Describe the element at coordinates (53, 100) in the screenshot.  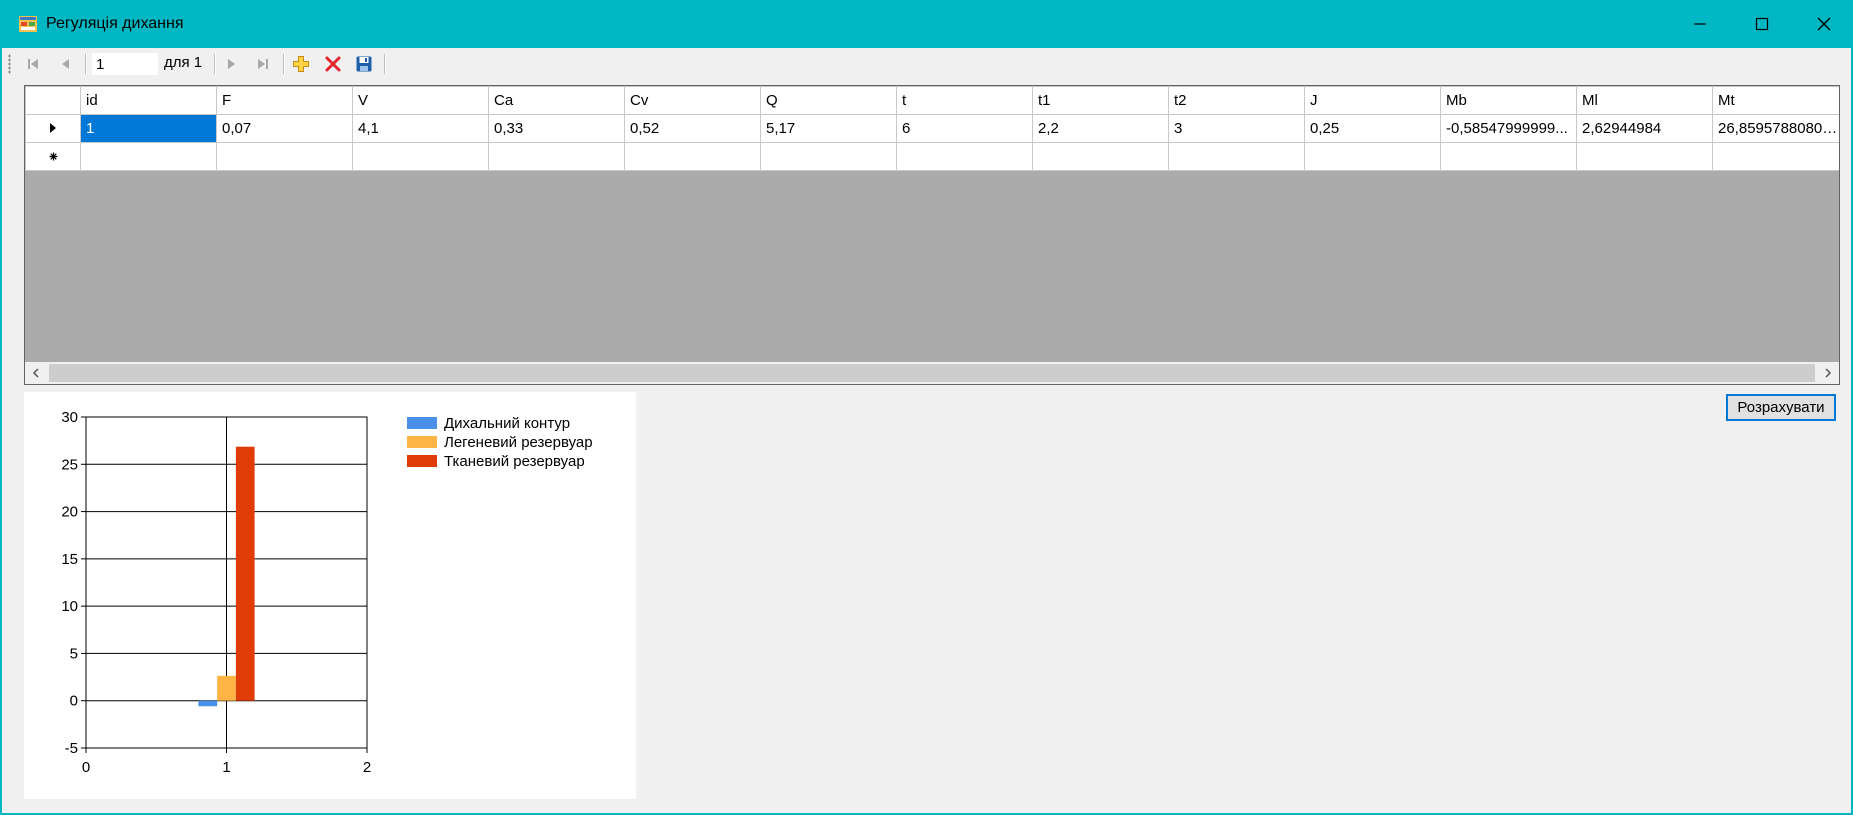
I see `grid-corner-header` at that location.